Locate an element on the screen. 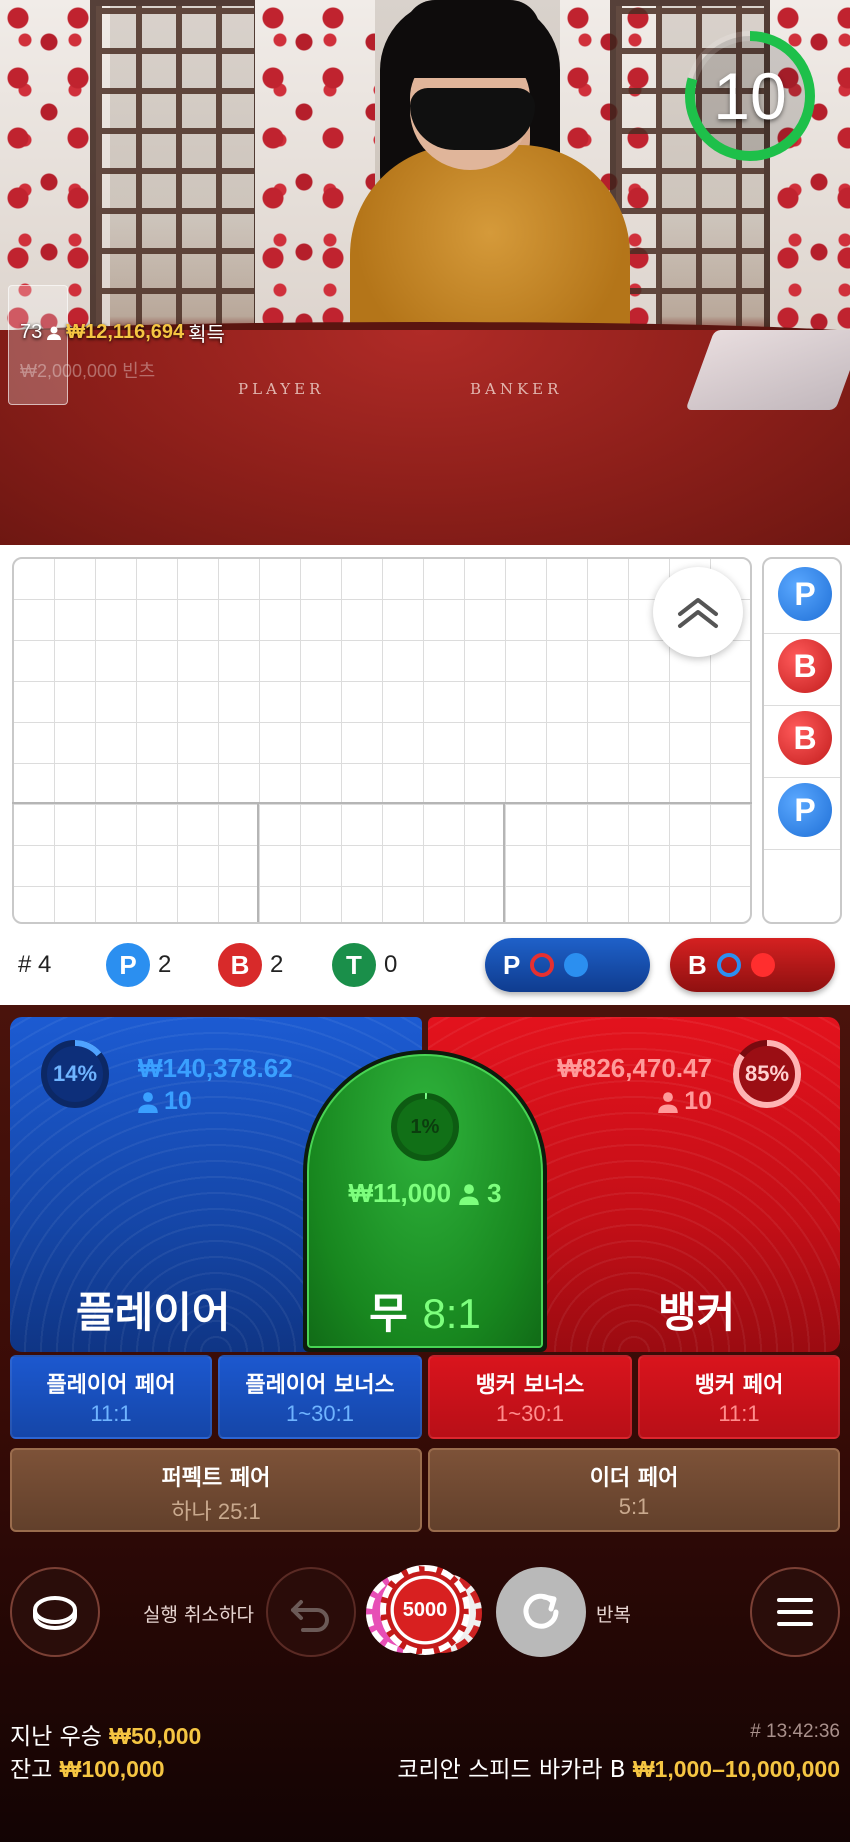 The image size is (850, 1842). predict-banker-button: B is located at coordinates (752, 965).